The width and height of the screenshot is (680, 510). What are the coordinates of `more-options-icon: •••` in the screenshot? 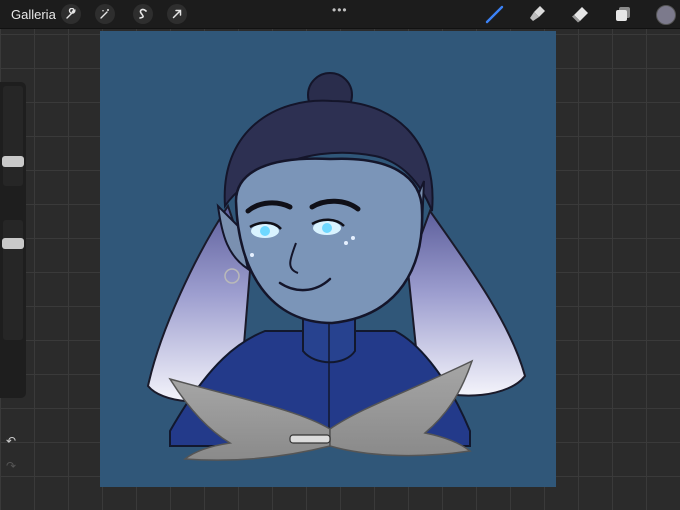 It's located at (340, 10).